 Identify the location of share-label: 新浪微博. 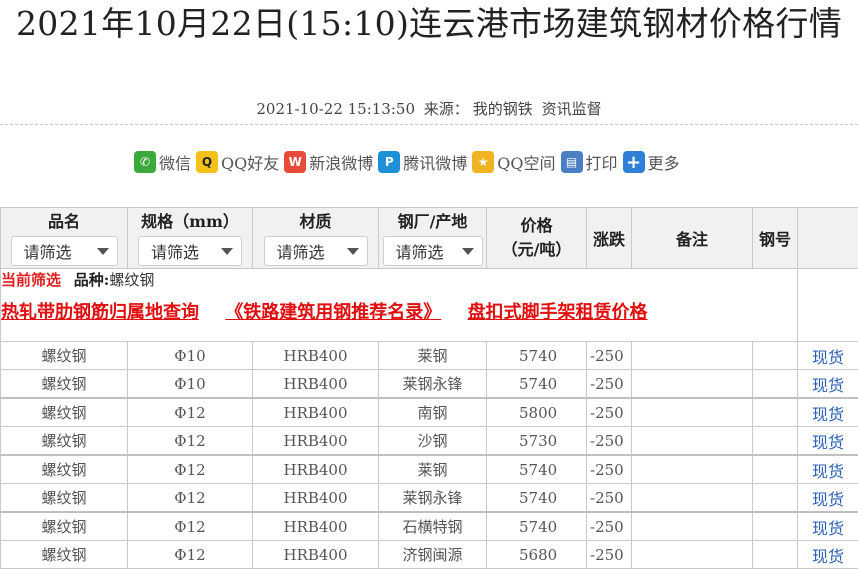
(341, 163).